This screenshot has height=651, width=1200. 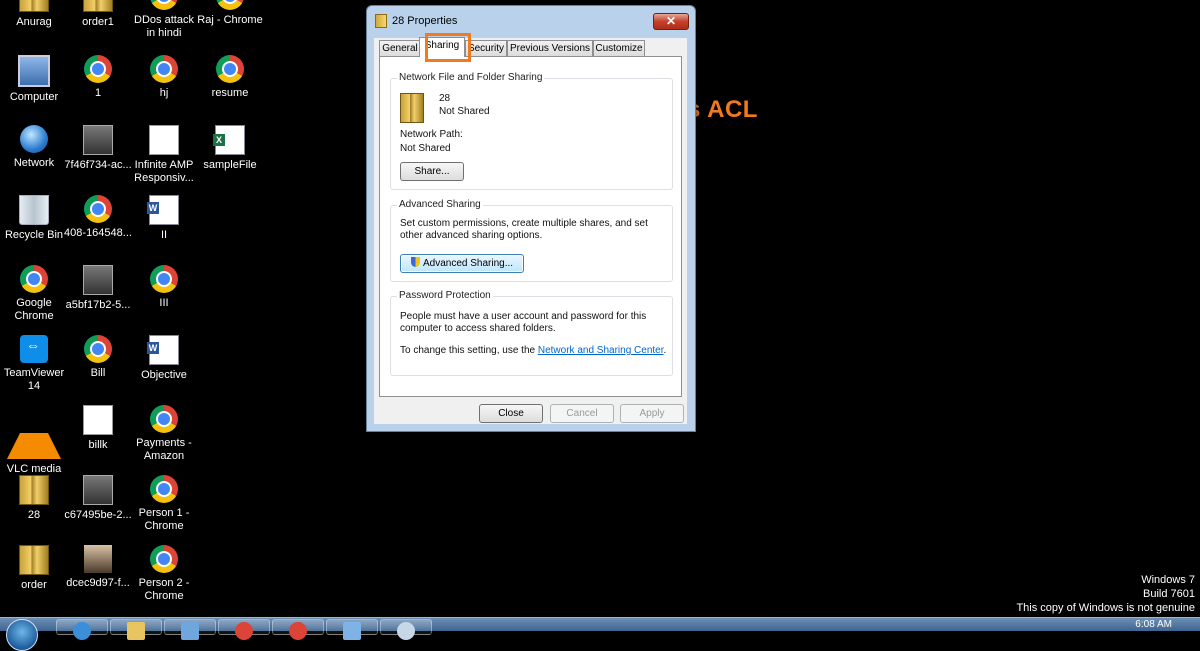 I want to click on media-icon, so click(x=190, y=631).